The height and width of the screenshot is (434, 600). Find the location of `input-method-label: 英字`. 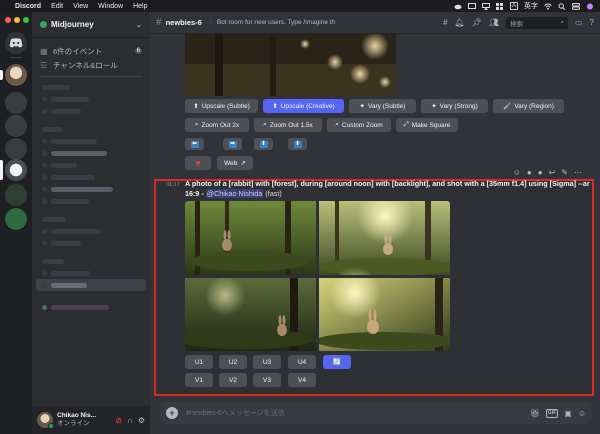

input-method-label: 英字 is located at coordinates (531, 6).